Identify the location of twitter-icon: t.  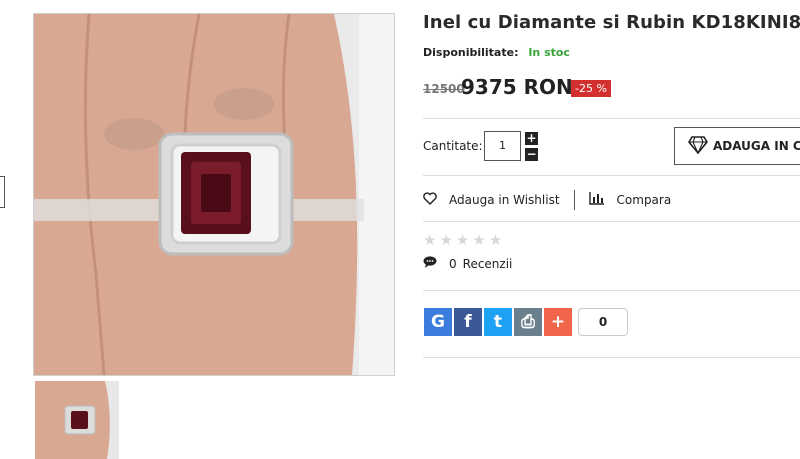
(498, 322).